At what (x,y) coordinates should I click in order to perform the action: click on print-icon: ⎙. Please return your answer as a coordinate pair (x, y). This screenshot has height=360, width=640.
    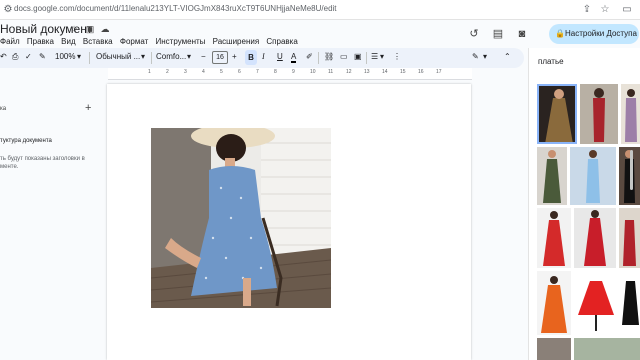
    Looking at the image, I should click on (15, 57).